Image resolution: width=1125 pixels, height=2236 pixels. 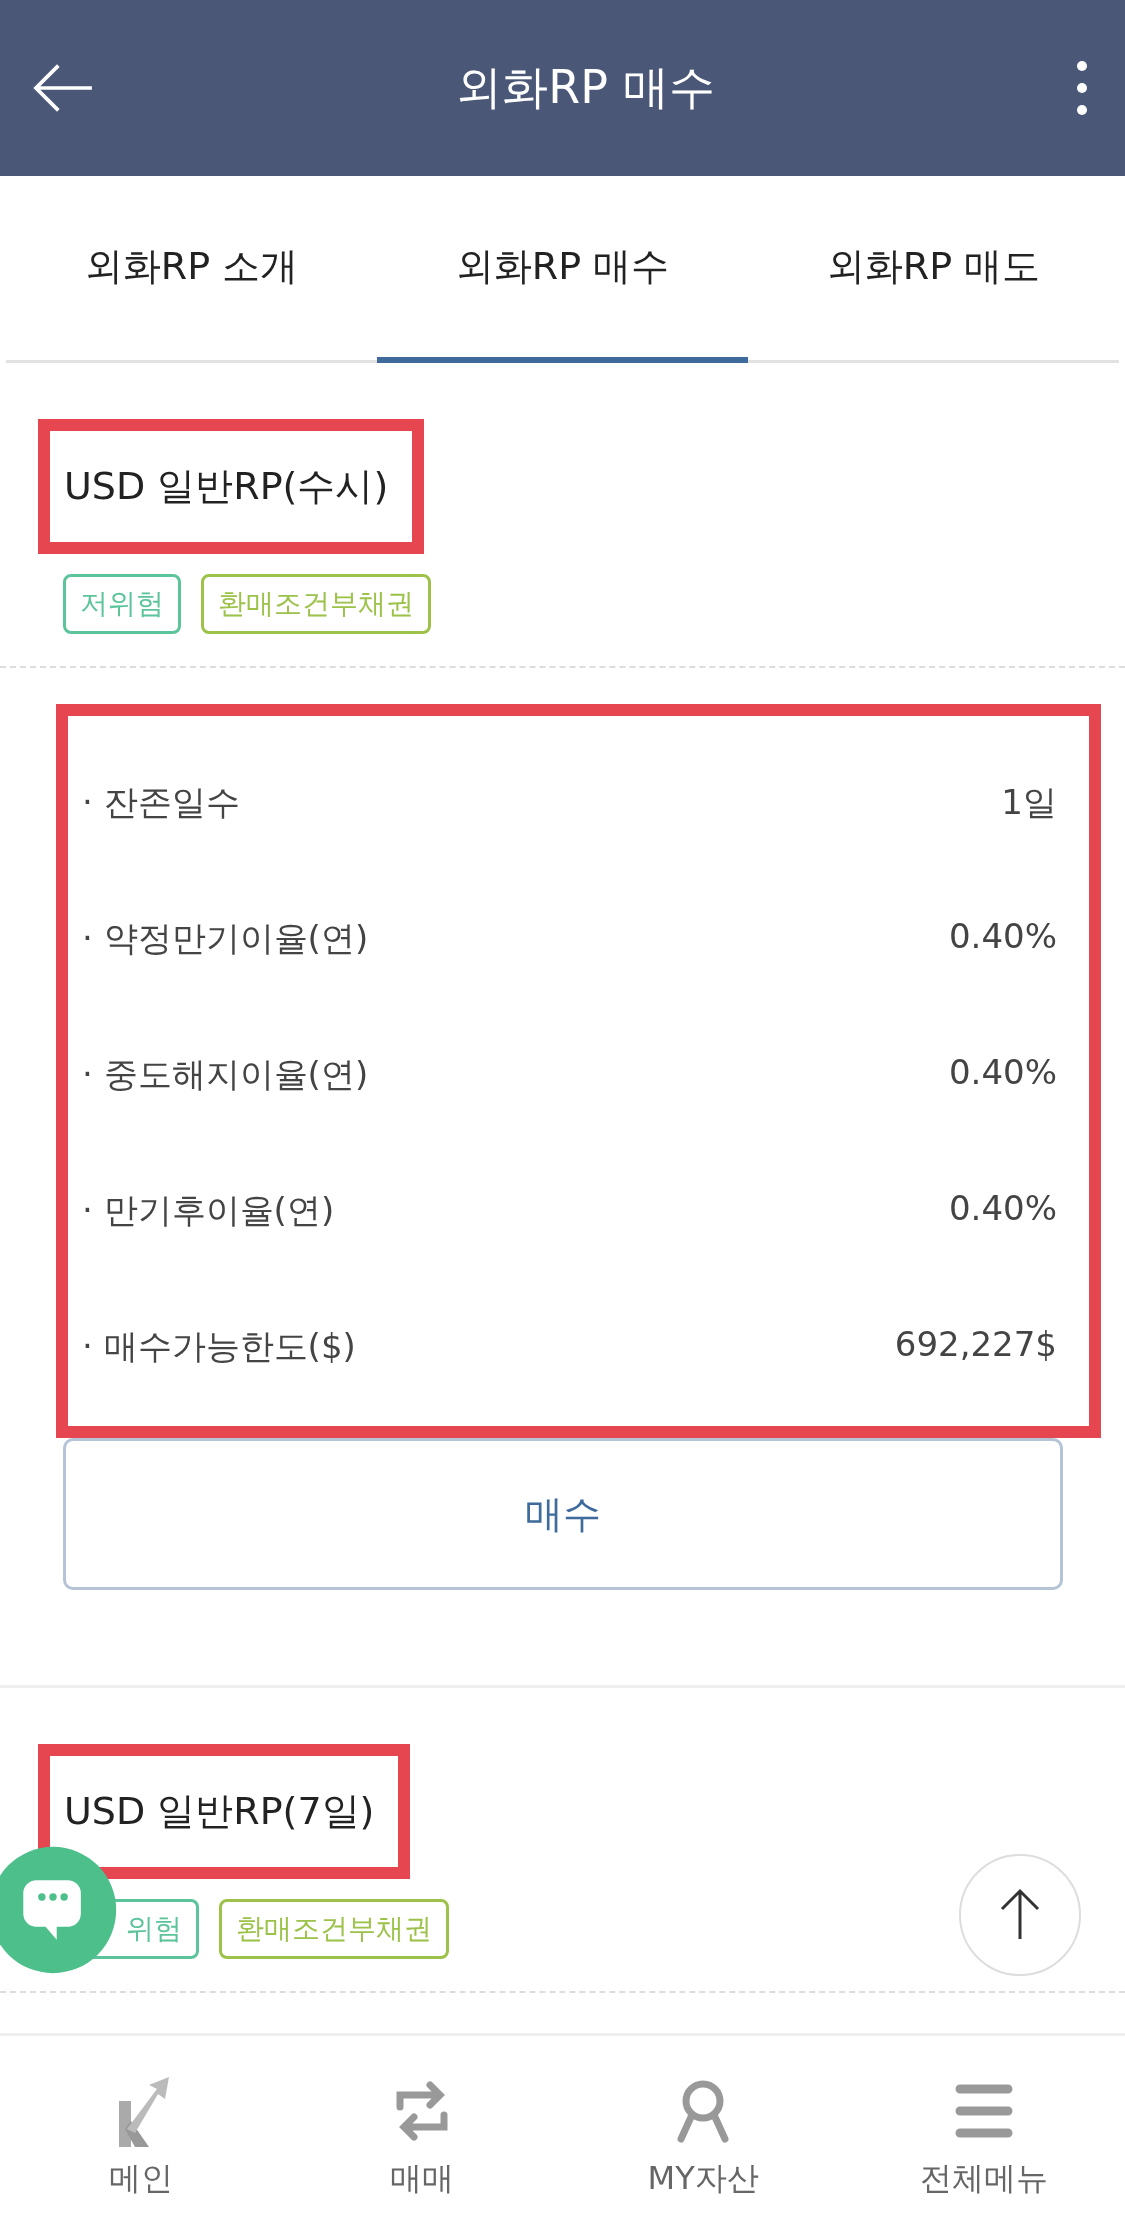 I want to click on tab: 외화RP 소개, so click(x=191, y=269).